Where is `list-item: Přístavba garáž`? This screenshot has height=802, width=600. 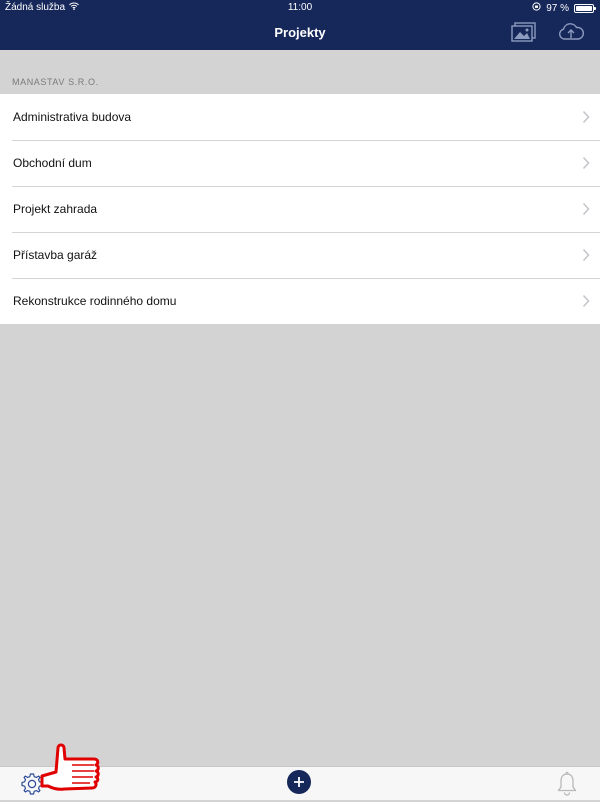 list-item: Přístavba garáž is located at coordinates (300, 255).